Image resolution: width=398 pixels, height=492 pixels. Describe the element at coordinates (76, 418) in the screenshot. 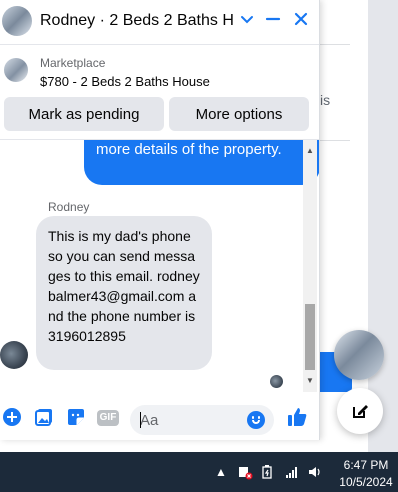

I see `sticker-icon` at that location.